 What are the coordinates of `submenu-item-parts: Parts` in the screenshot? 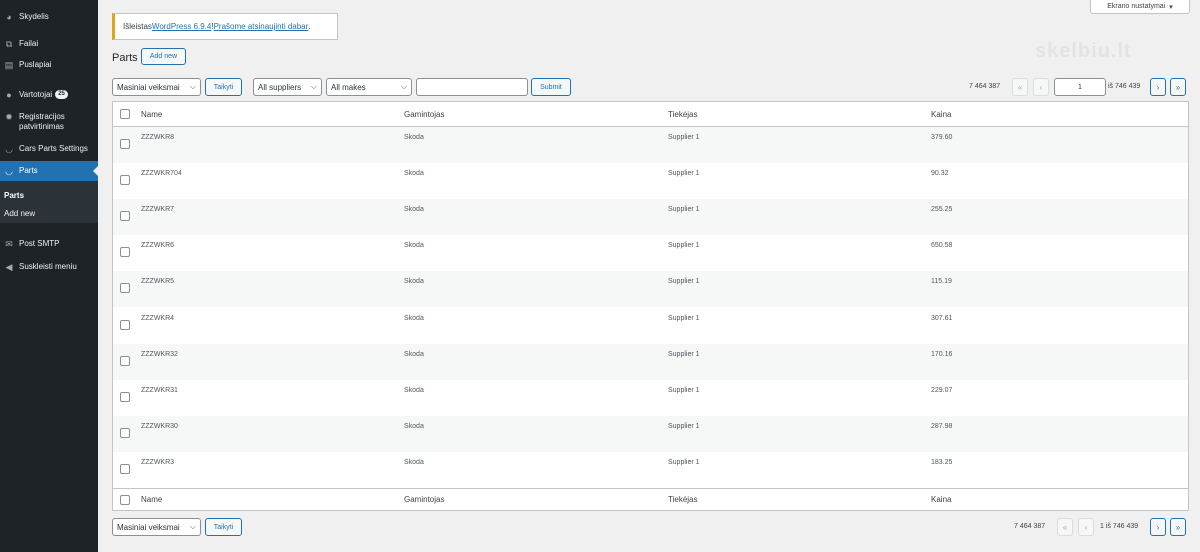 It's located at (14, 195).